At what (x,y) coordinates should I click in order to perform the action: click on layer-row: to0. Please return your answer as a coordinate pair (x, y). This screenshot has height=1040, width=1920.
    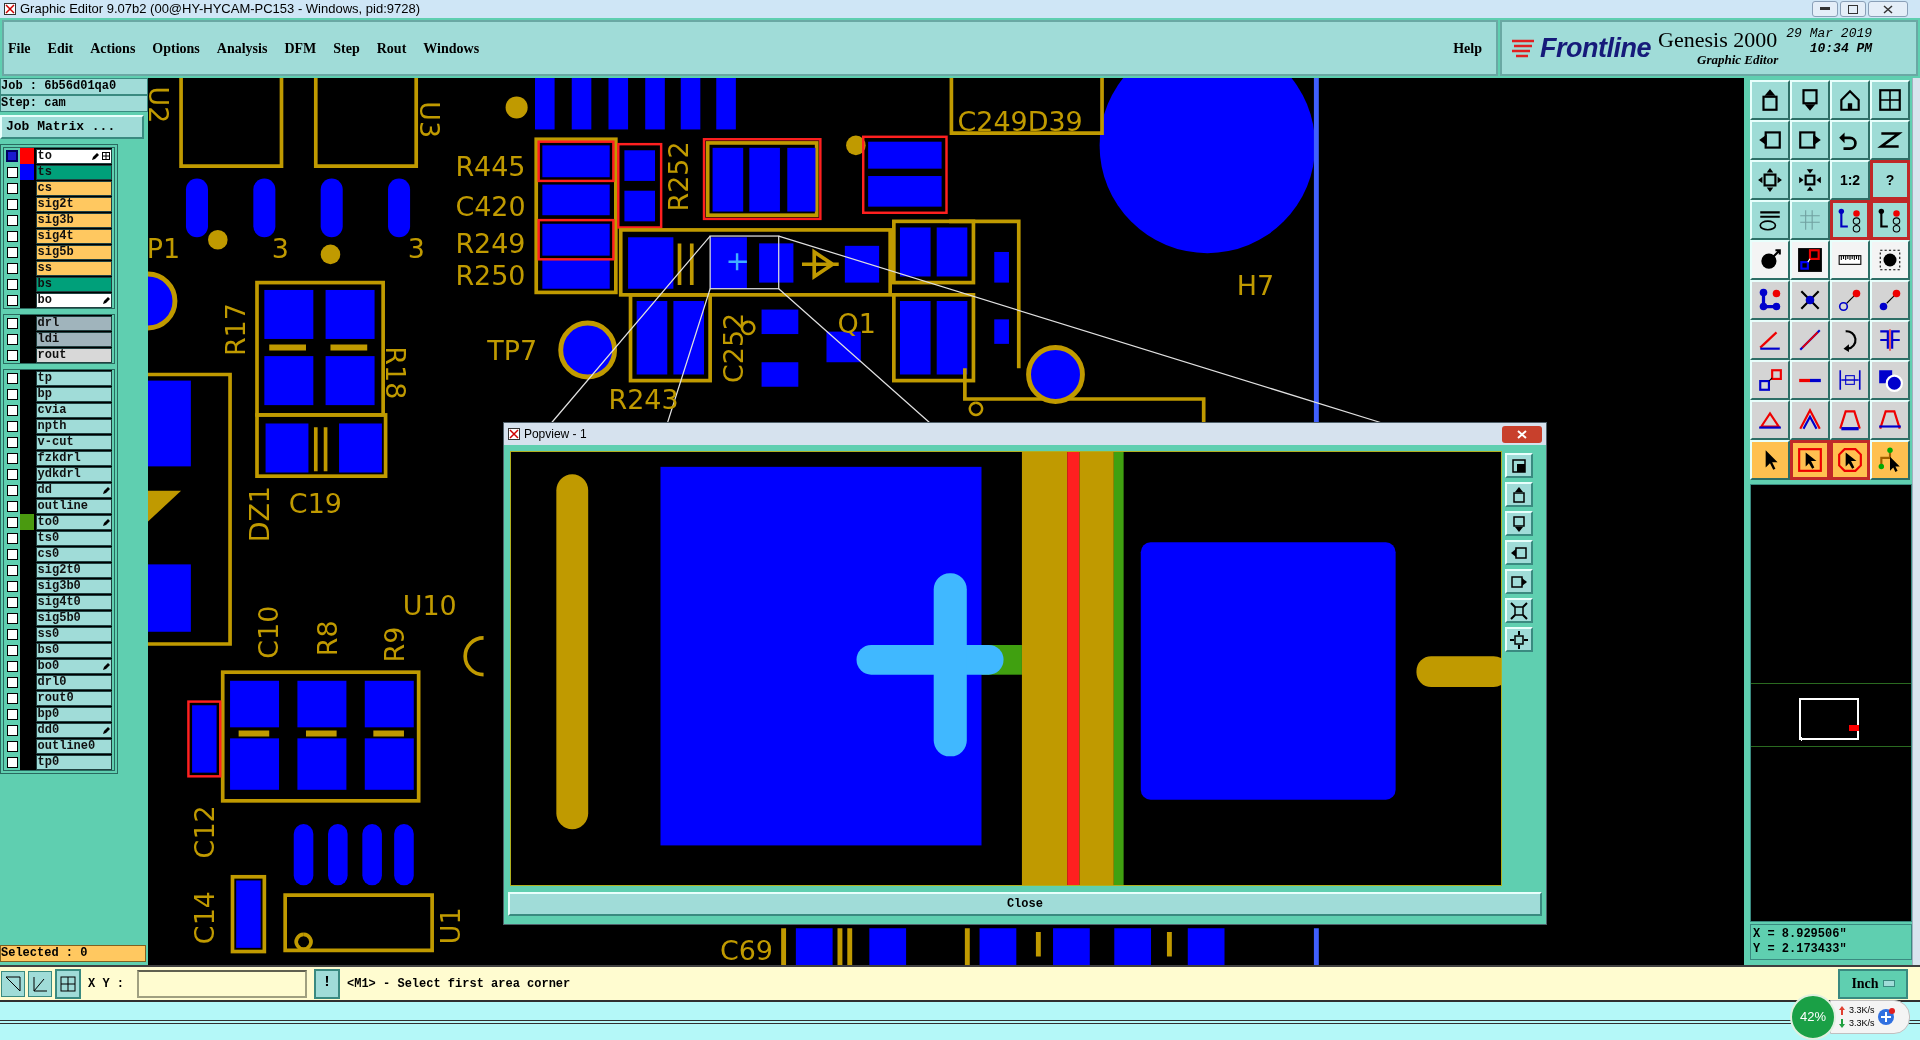
    Looking at the image, I should click on (74, 522).